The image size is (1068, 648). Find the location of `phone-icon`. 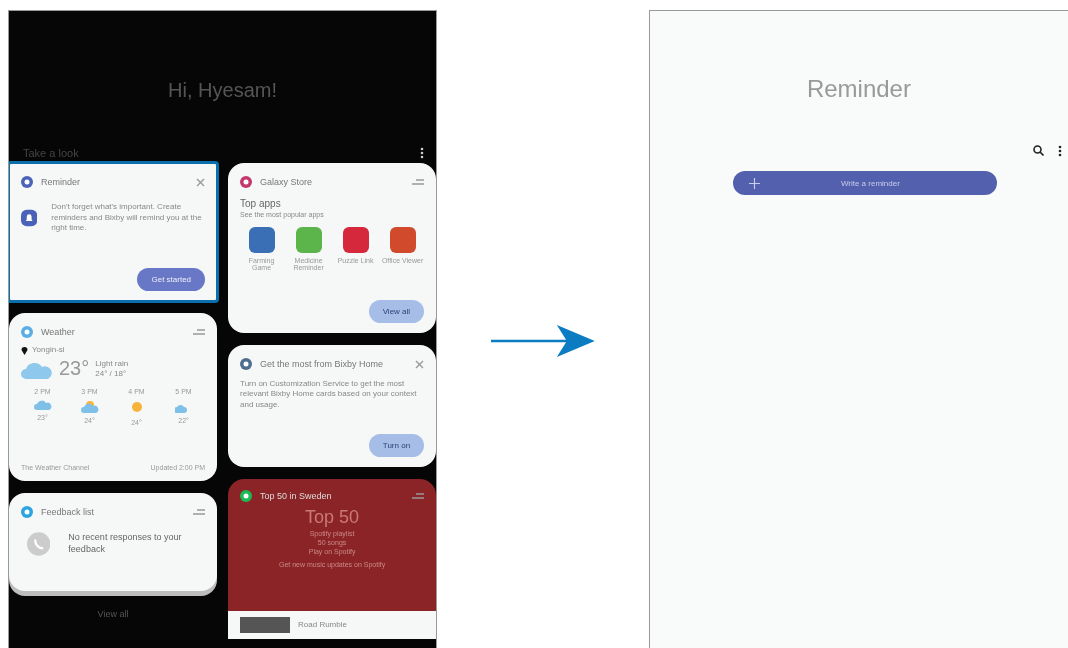

phone-icon is located at coordinates (39, 544).